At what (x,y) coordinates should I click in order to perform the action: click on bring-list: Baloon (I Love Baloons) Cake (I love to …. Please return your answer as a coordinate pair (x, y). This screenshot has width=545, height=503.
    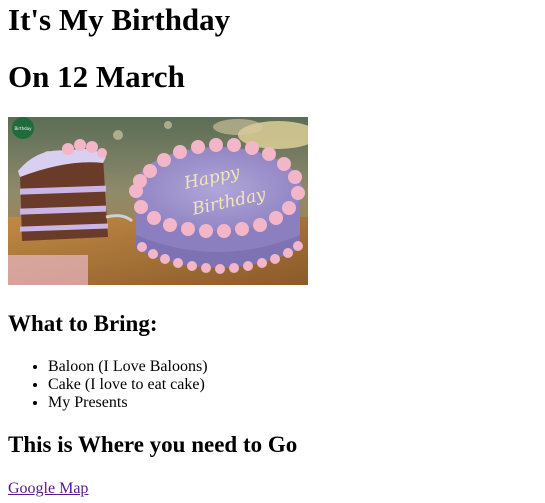
    Looking at the image, I should click on (272, 385).